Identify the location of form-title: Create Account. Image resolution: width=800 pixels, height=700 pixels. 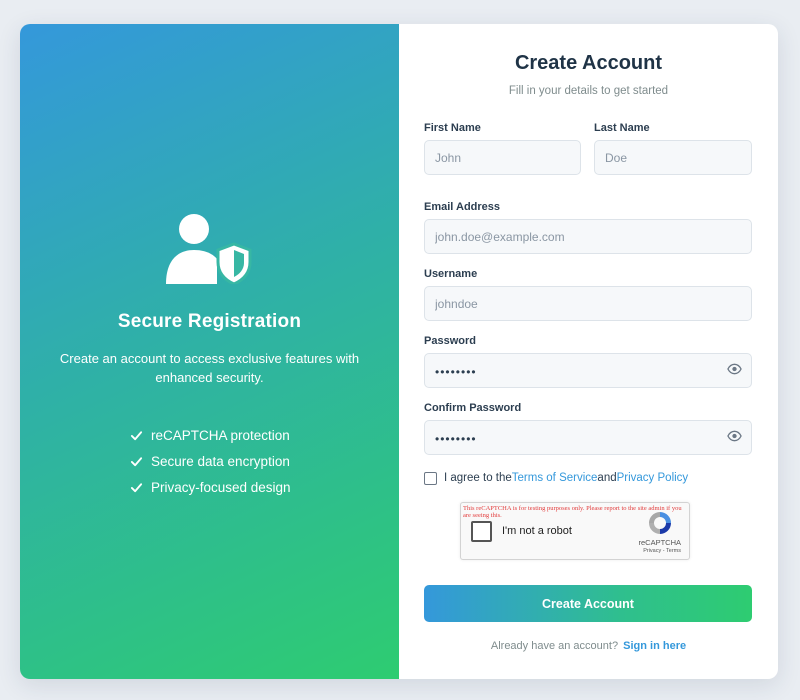
(588, 63).